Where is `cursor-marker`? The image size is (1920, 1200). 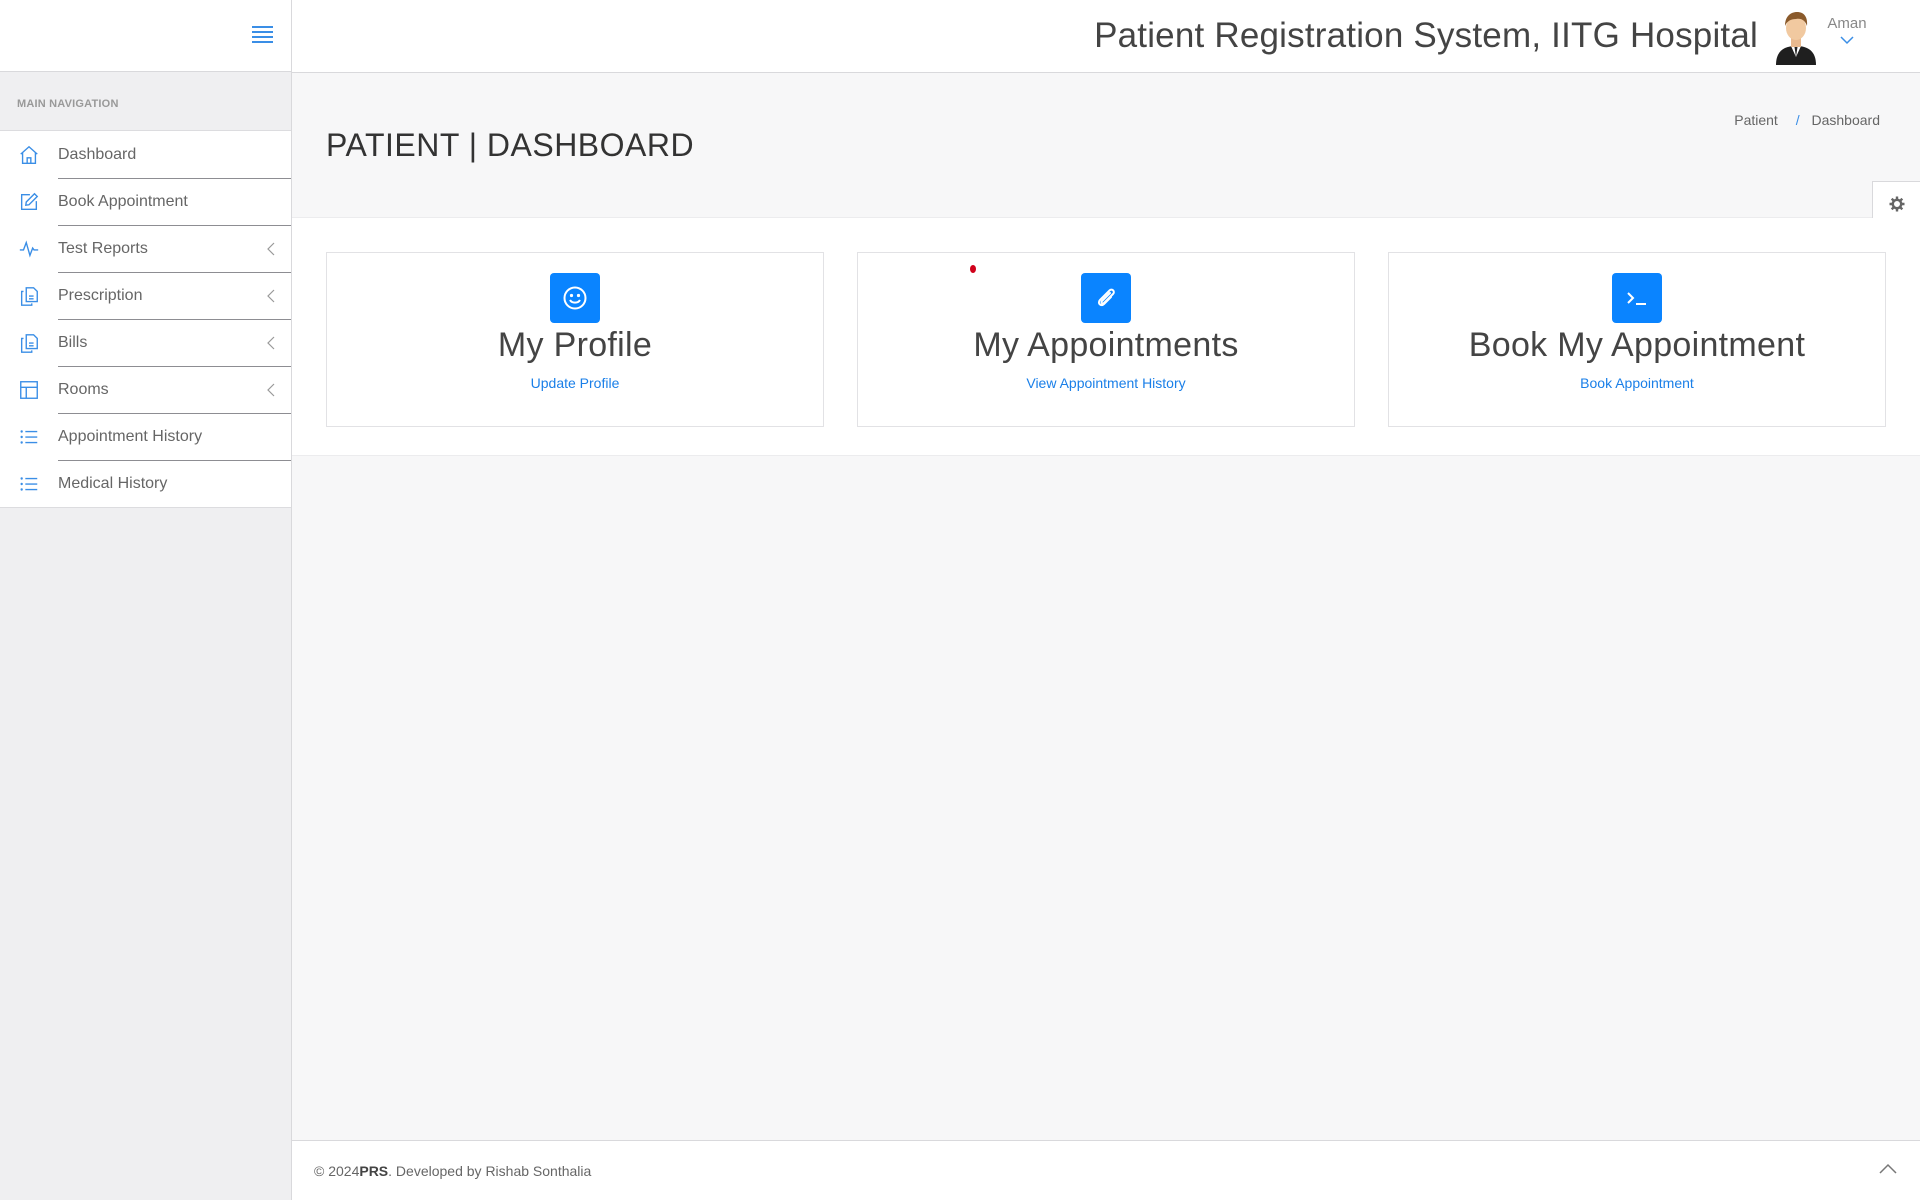
cursor-marker is located at coordinates (973, 269).